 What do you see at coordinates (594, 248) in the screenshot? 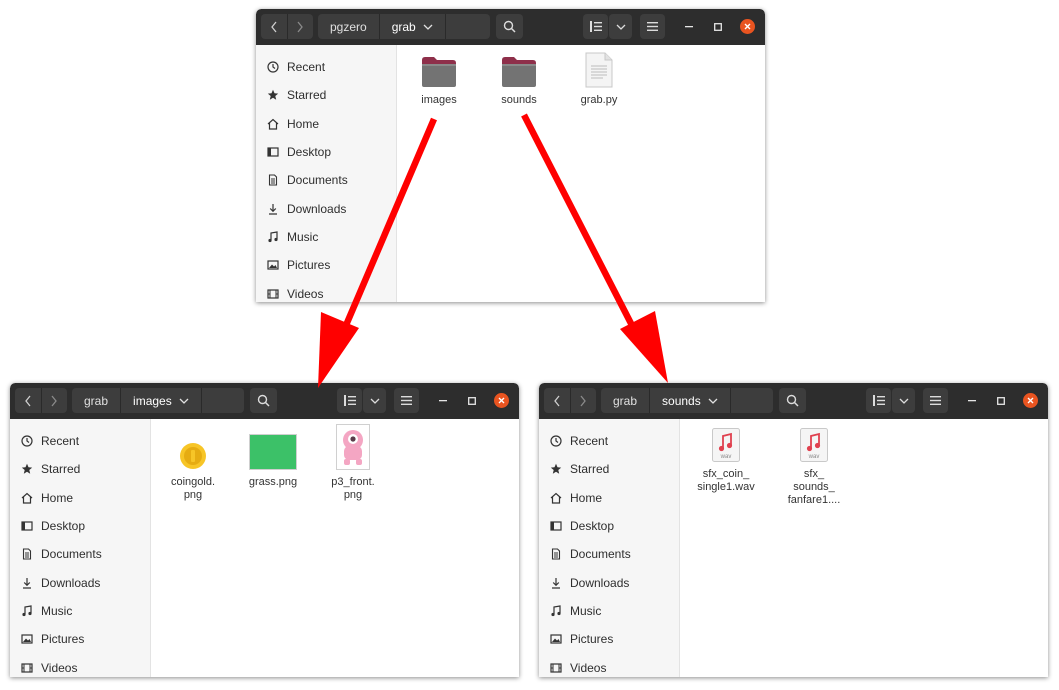
I see `arrow-to-sounds-window` at bounding box center [594, 248].